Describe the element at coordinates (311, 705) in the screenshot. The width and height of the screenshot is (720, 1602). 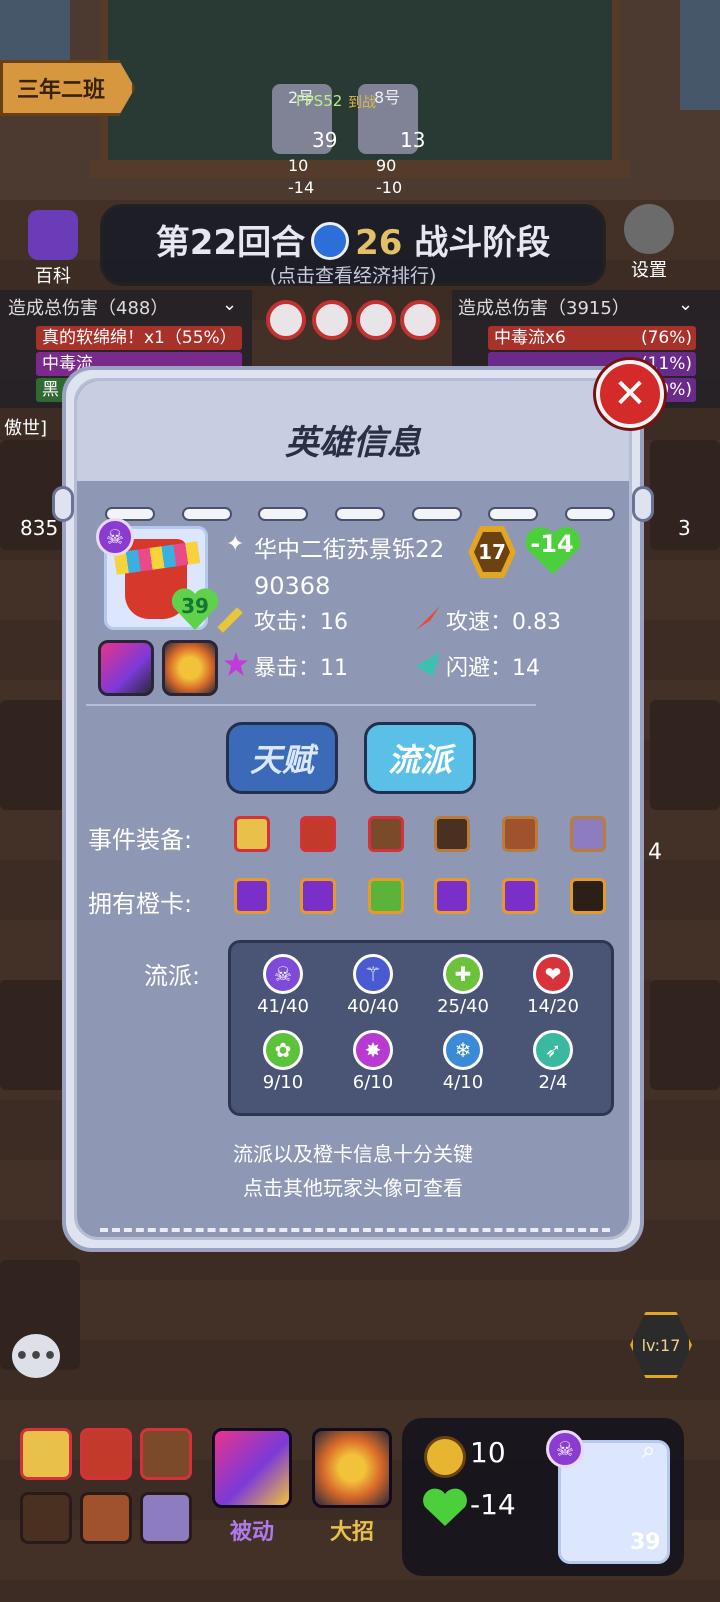
I see `divider` at that location.